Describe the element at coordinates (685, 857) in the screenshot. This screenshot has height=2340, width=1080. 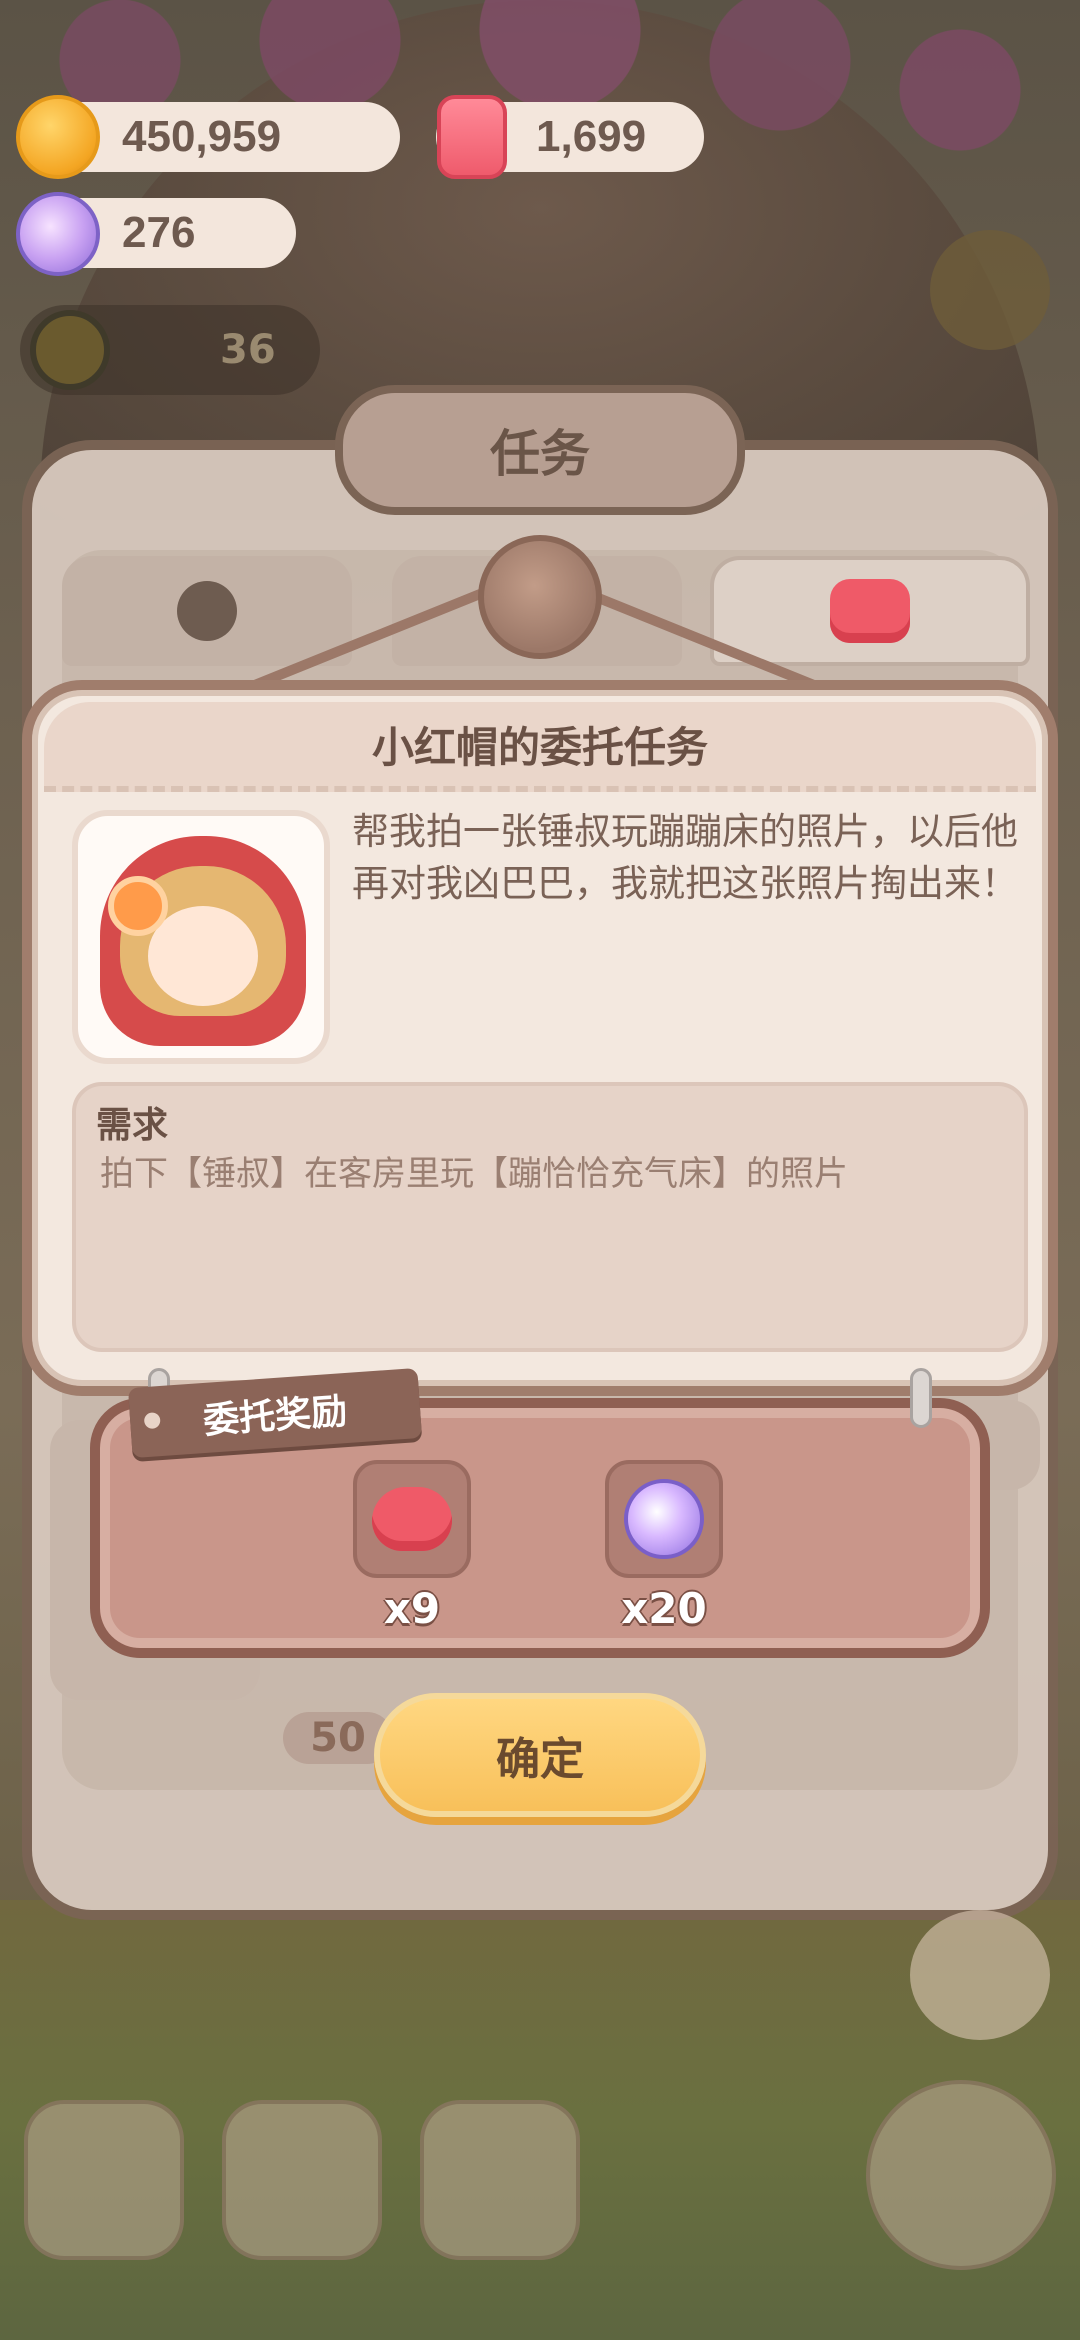
I see `dialog-description: 帮我拍一张锤叔玩蹦蹦床的照片，以后他再对我凶巴巴，我就把这张照片掏出来！` at that location.